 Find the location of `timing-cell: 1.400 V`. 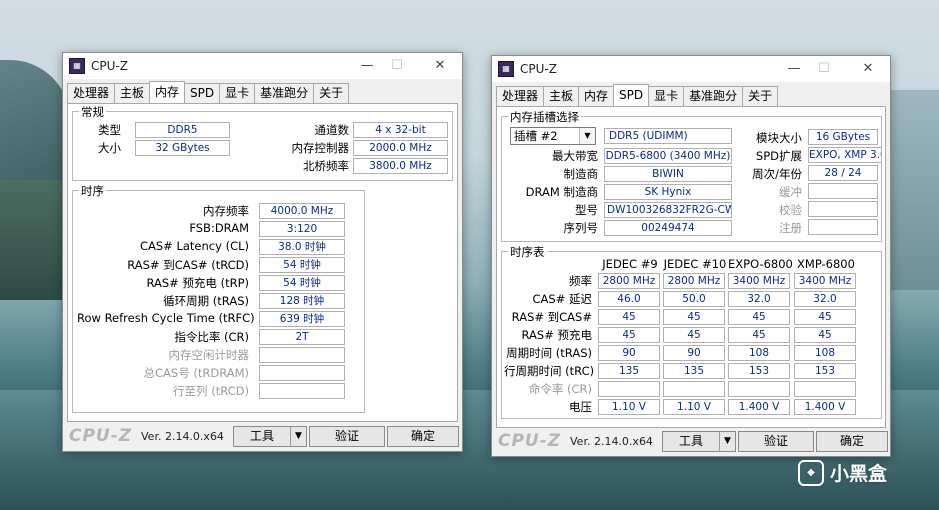

timing-cell: 1.400 V is located at coordinates (759, 407).